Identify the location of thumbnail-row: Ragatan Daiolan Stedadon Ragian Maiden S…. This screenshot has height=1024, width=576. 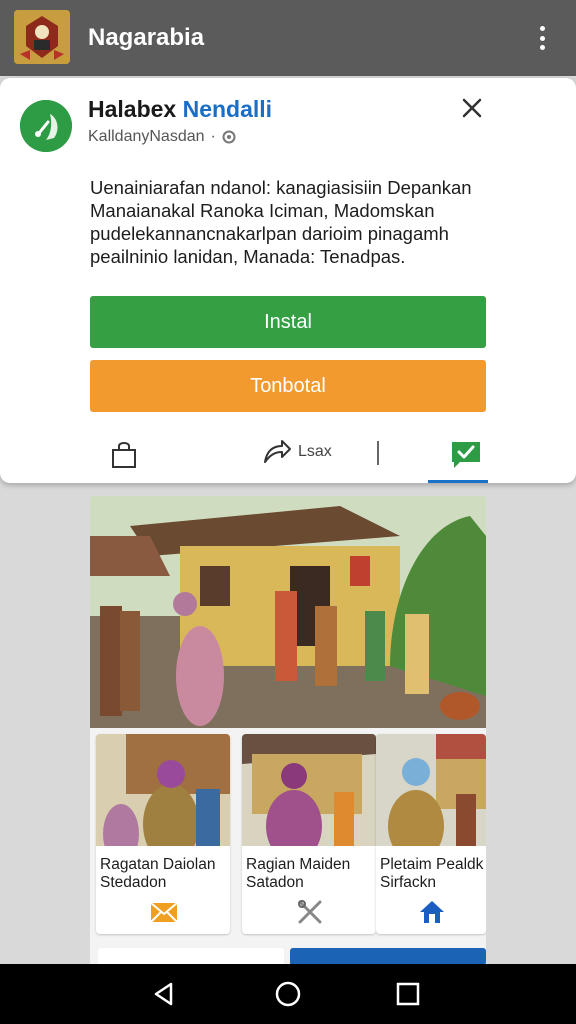
(291, 834).